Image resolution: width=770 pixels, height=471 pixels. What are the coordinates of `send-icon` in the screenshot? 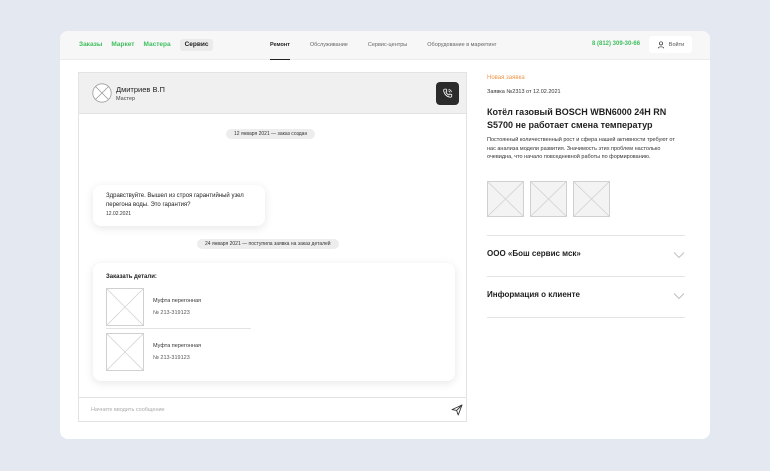 It's located at (457, 410).